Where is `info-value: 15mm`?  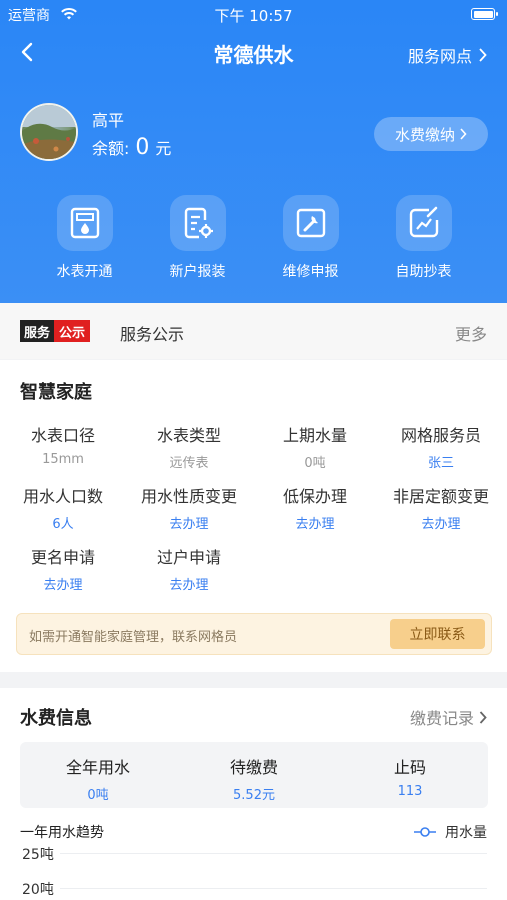 info-value: 15mm is located at coordinates (63, 459).